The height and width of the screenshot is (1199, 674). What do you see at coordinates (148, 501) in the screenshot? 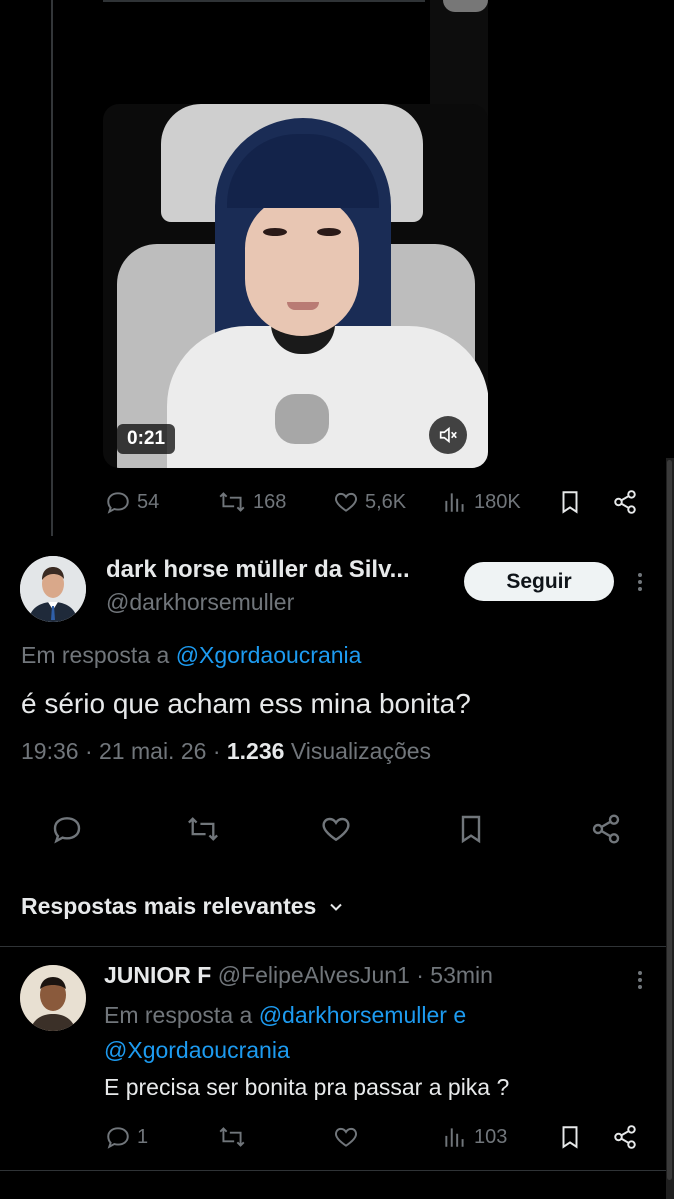
I see `reply-count: 54` at bounding box center [148, 501].